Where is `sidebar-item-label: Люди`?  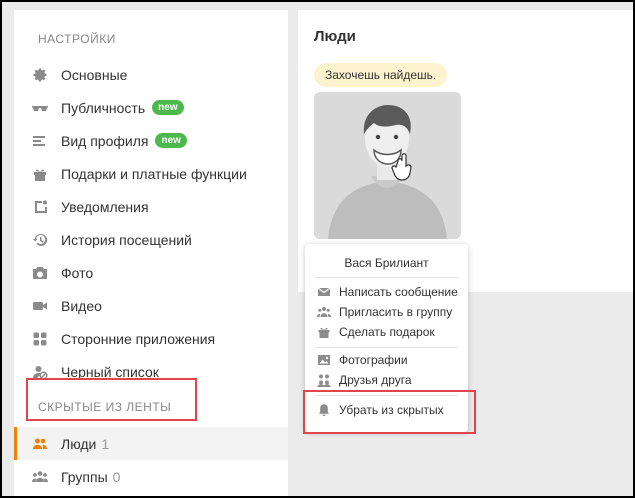
sidebar-item-label: Люди is located at coordinates (79, 443).